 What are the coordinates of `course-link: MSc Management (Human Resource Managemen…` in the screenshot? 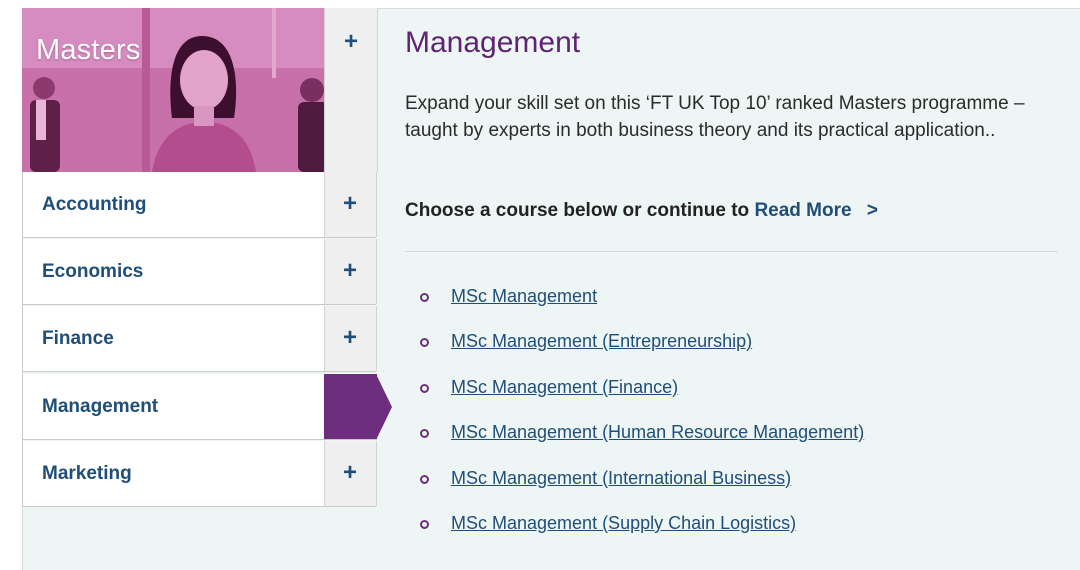 It's located at (657, 432).